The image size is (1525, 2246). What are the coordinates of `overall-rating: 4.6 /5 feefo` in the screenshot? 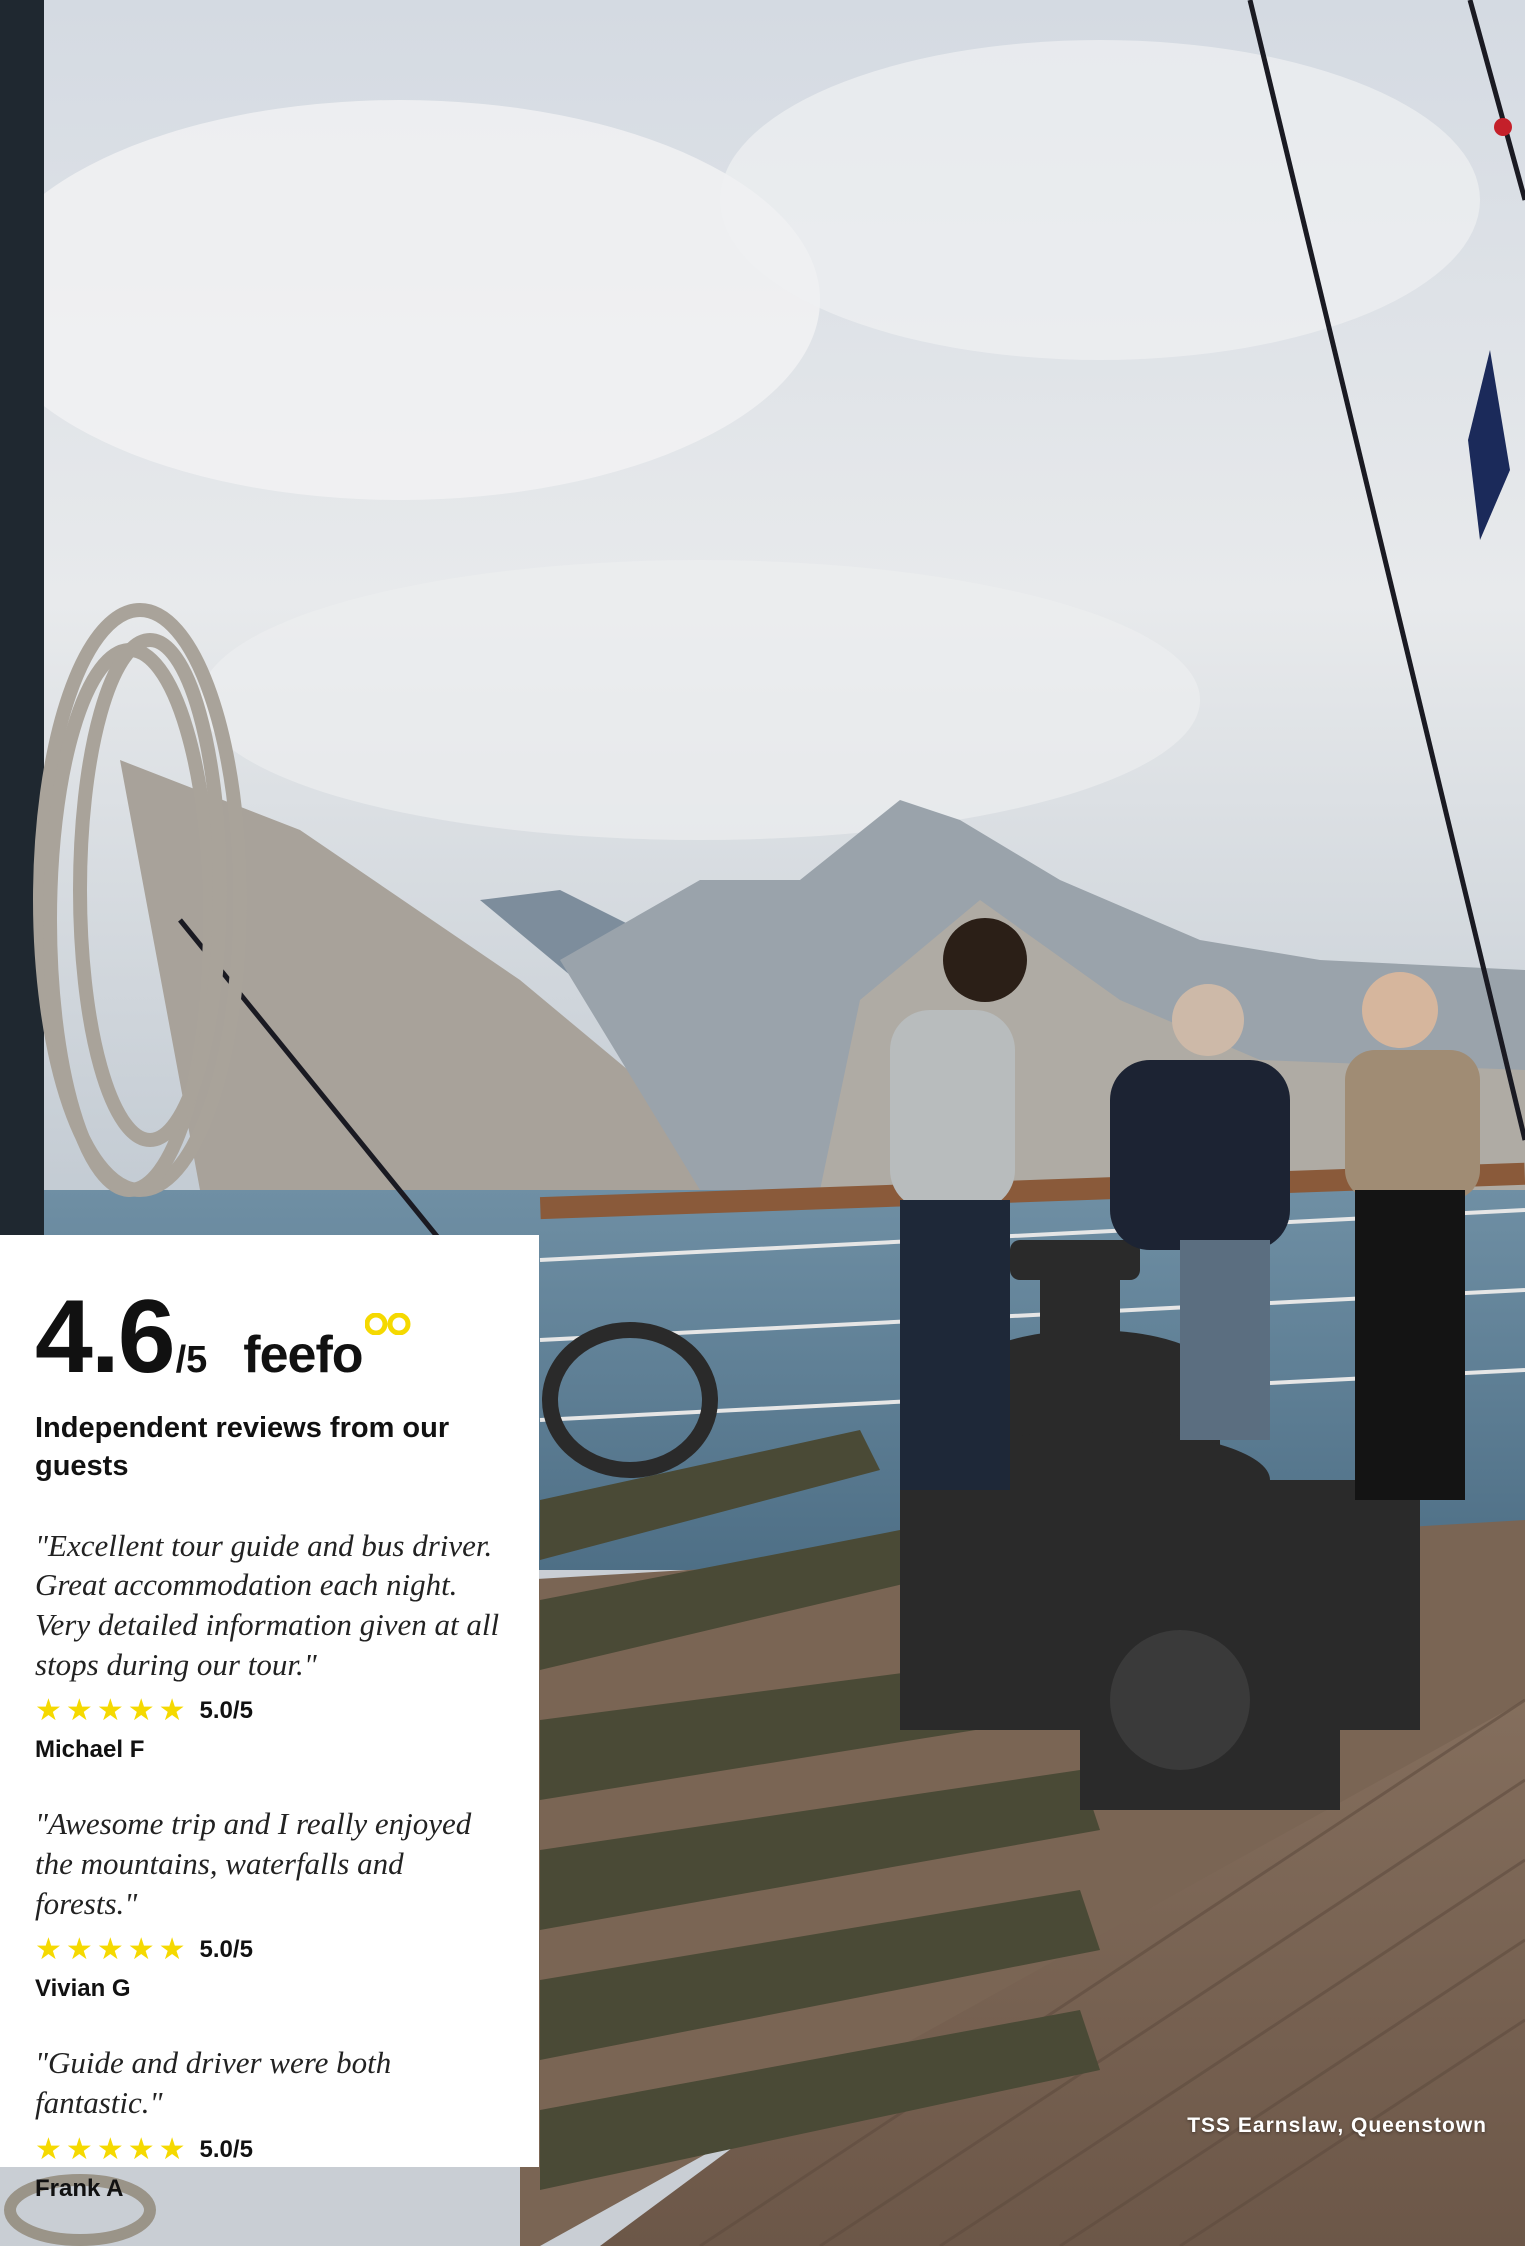 It's located at (272, 1337).